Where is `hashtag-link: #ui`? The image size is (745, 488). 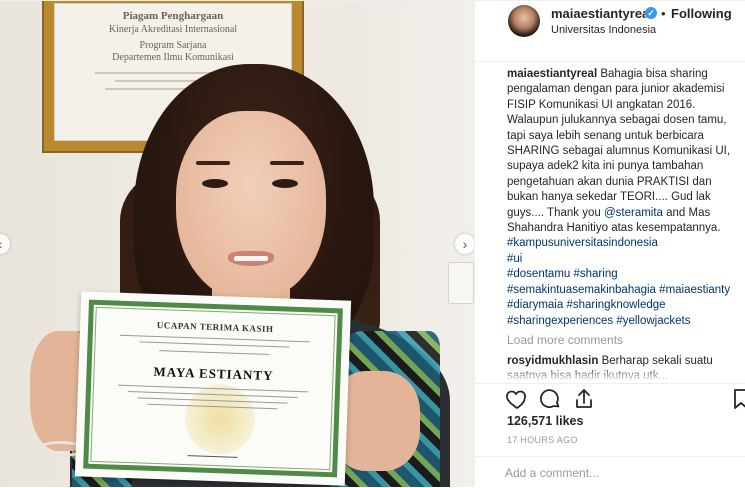 hashtag-link: #ui is located at coordinates (514, 259).